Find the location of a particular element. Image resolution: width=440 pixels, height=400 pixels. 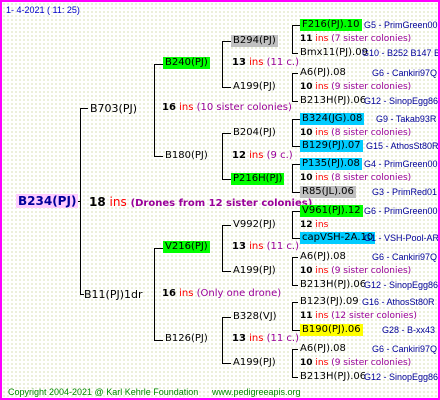

root-ins-count: 18 is located at coordinates (97, 202).